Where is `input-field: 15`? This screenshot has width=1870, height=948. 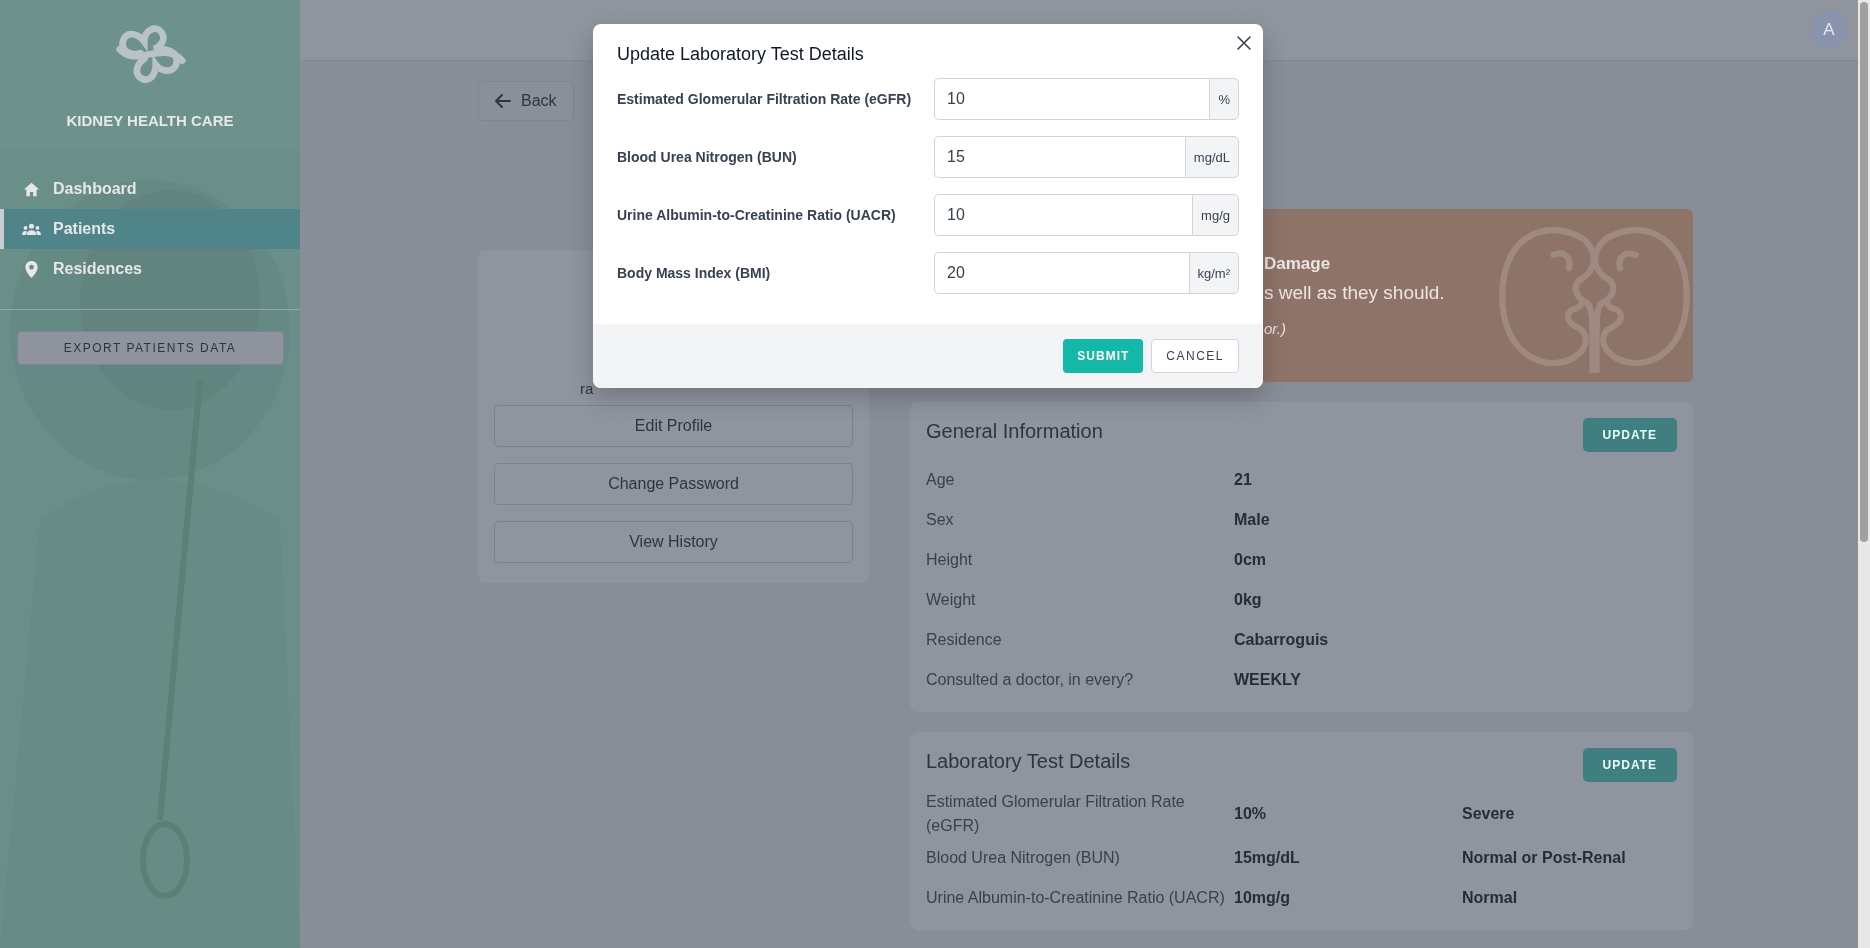 input-field: 15 is located at coordinates (1059, 157).